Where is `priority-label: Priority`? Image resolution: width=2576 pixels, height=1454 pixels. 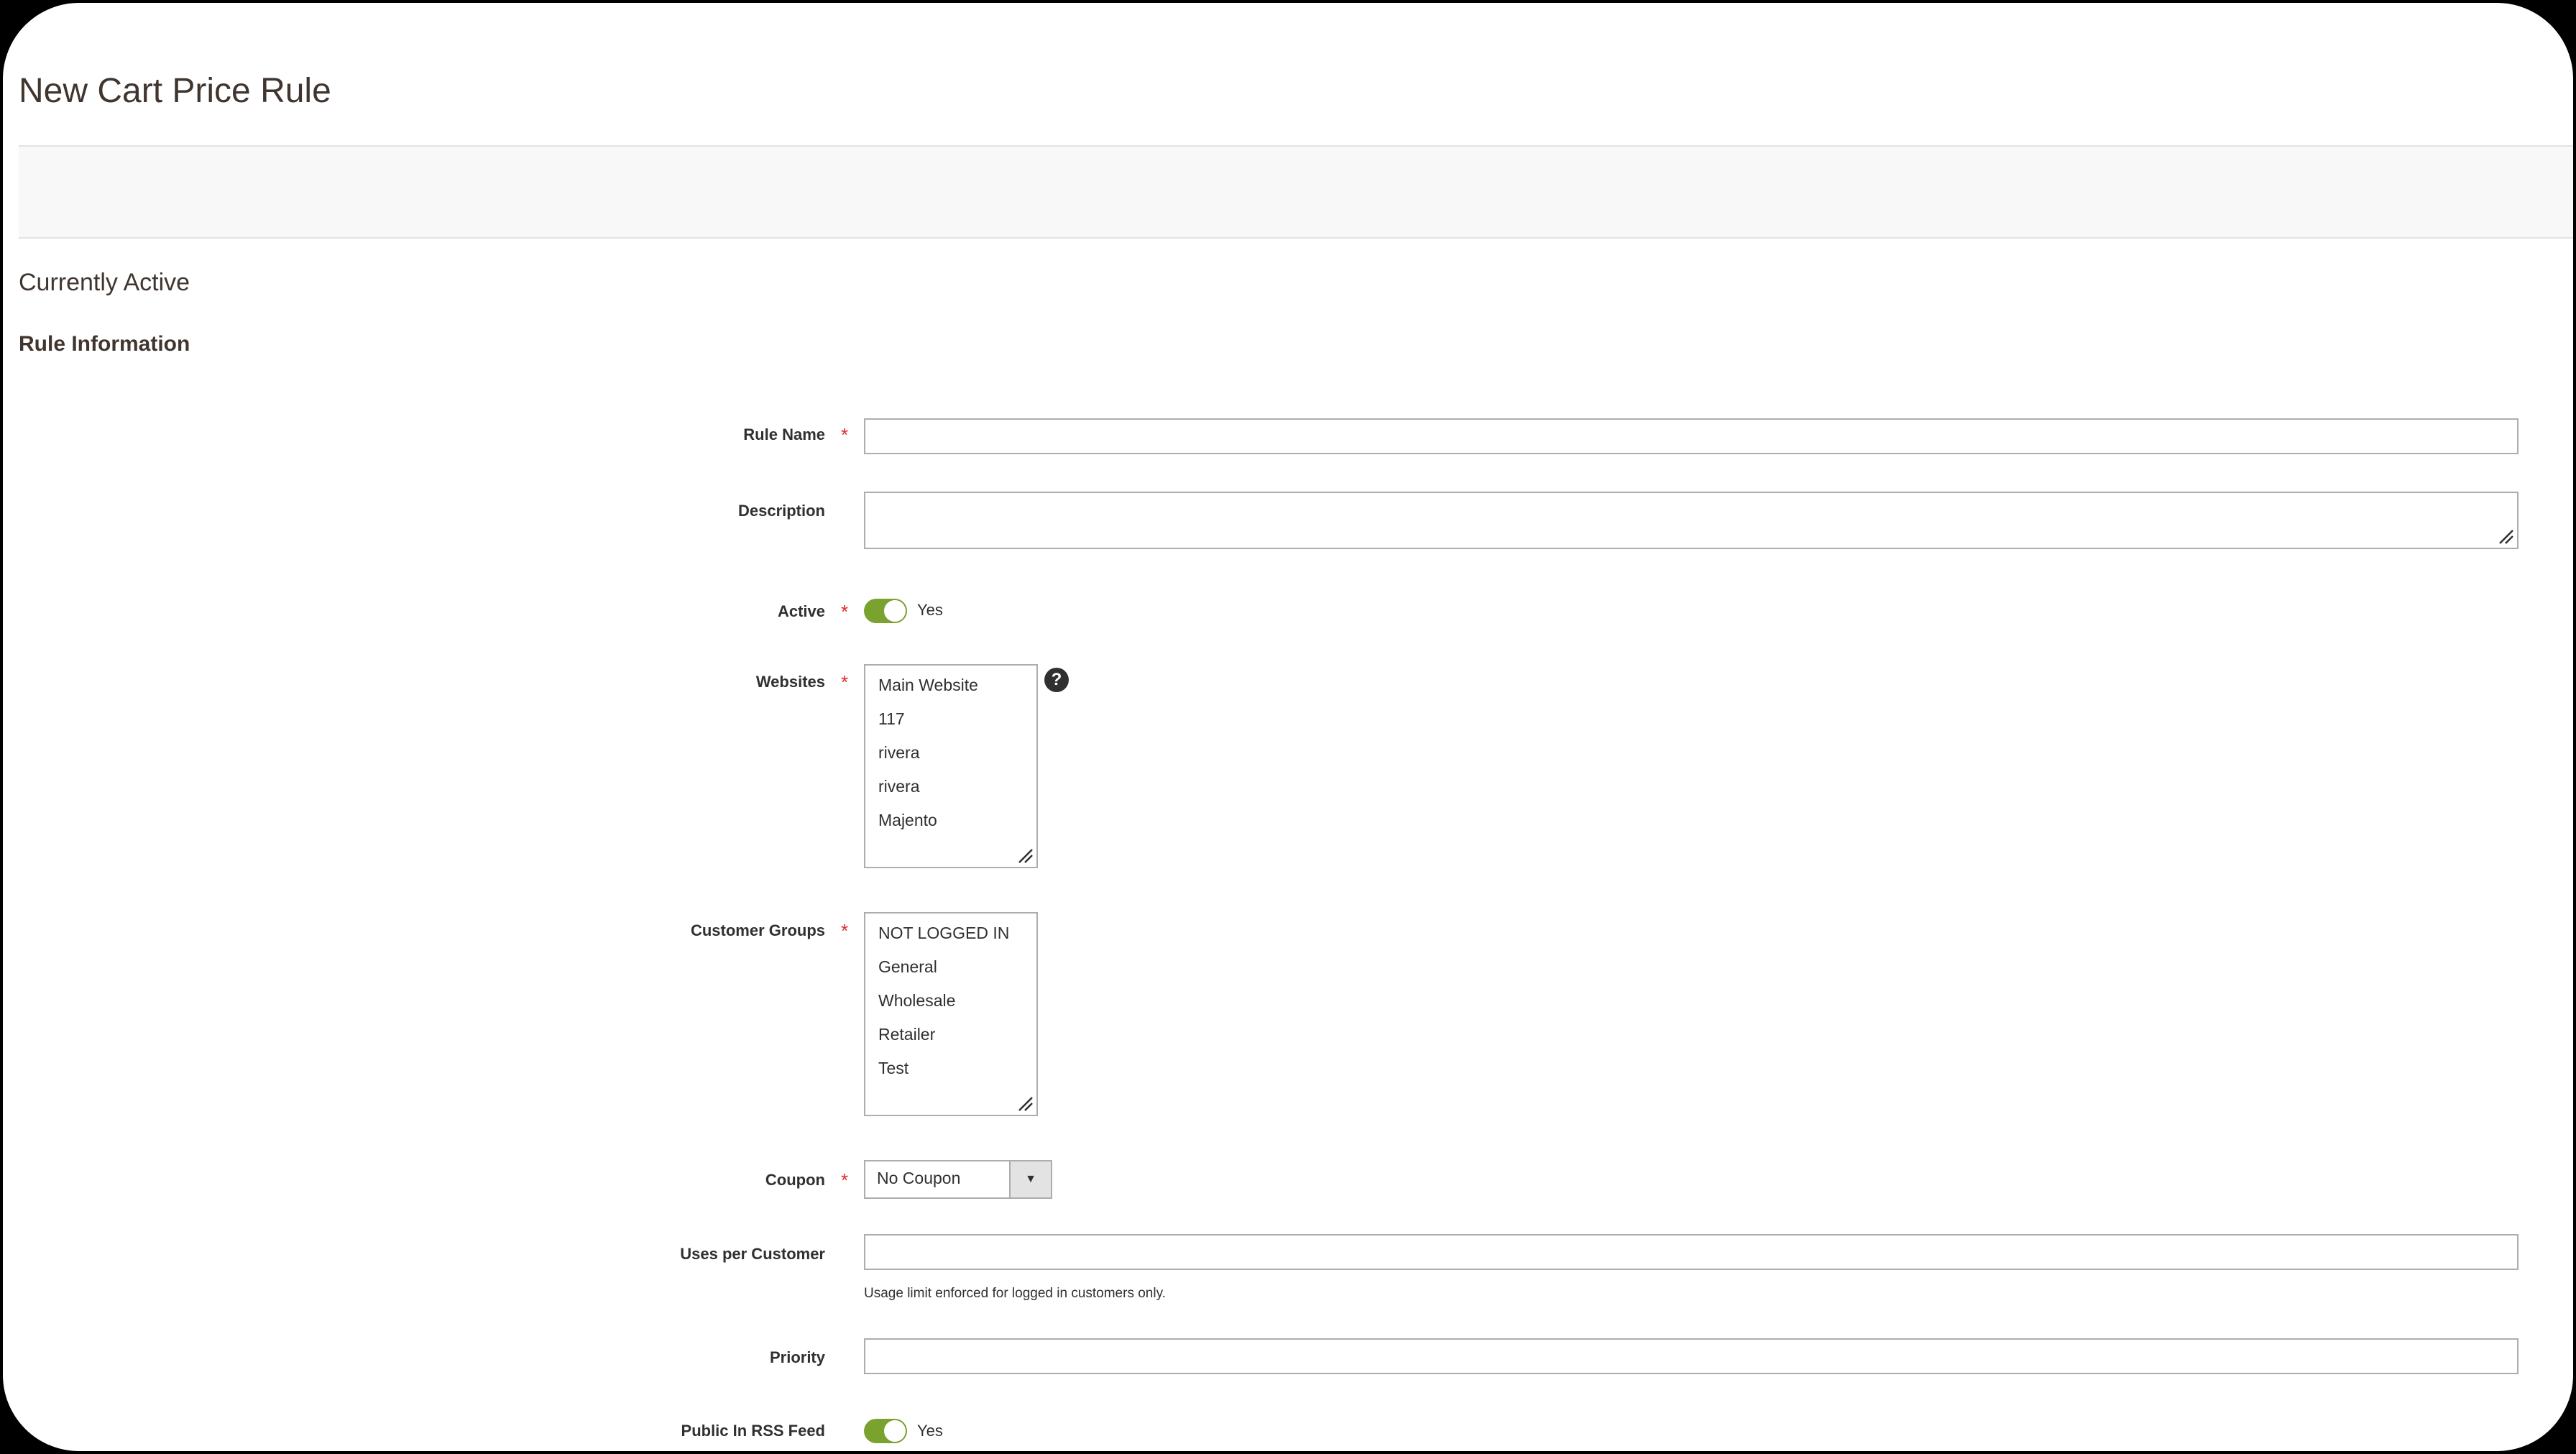
priority-label: Priority is located at coordinates (797, 1357).